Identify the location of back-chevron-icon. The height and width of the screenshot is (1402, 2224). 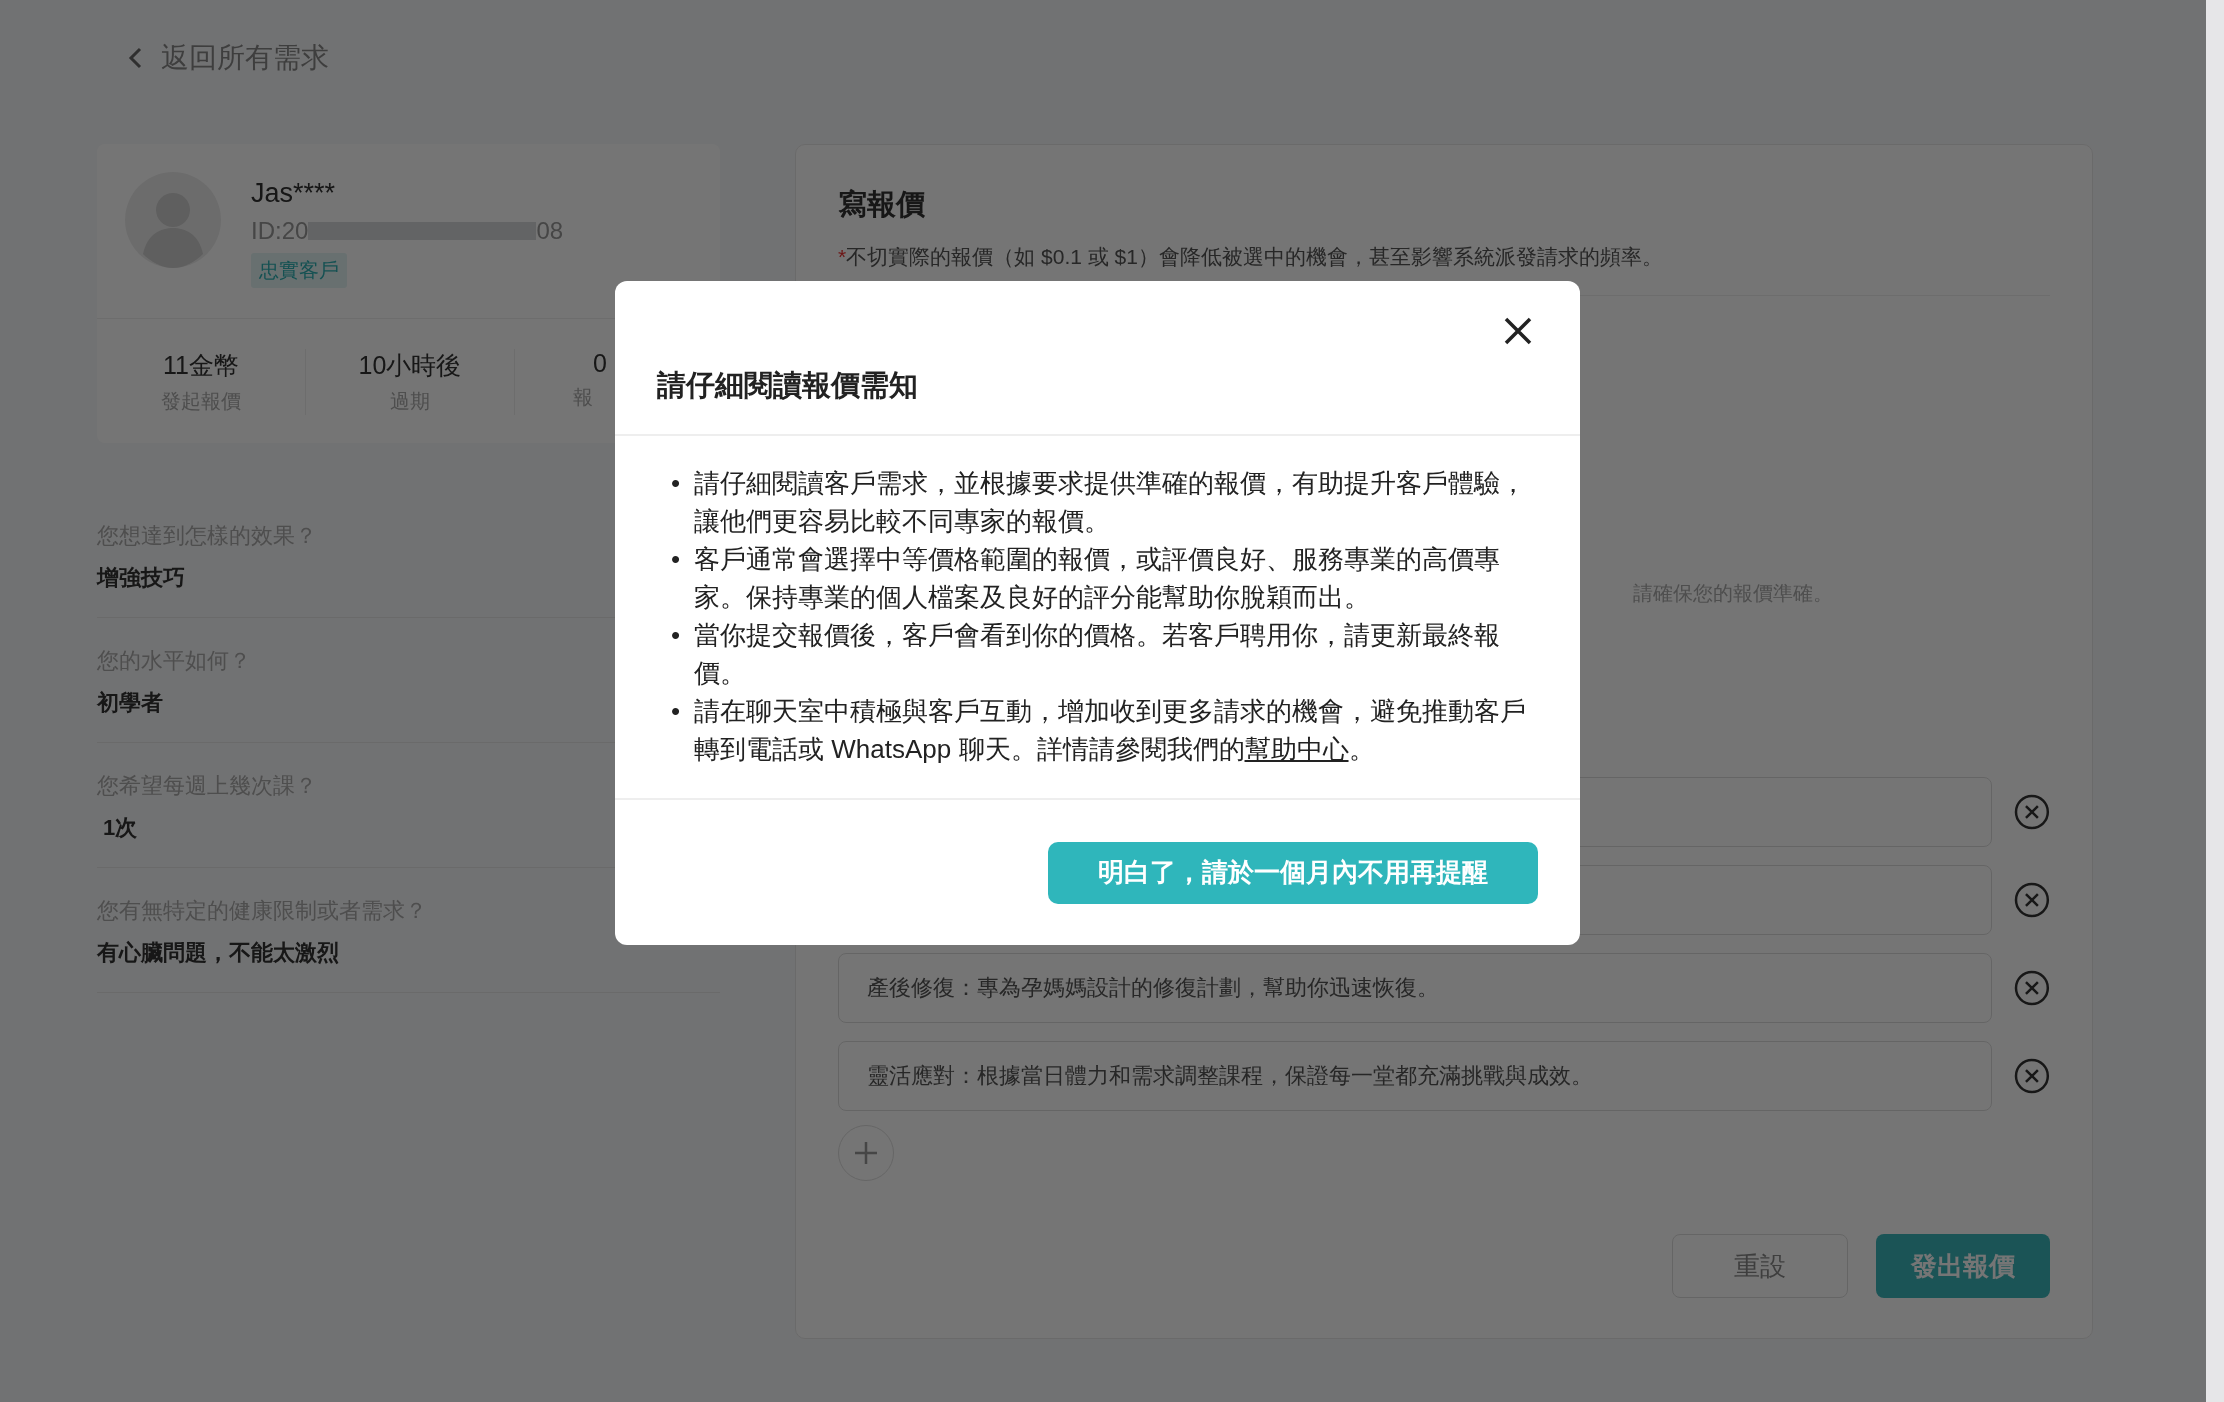
(135, 58).